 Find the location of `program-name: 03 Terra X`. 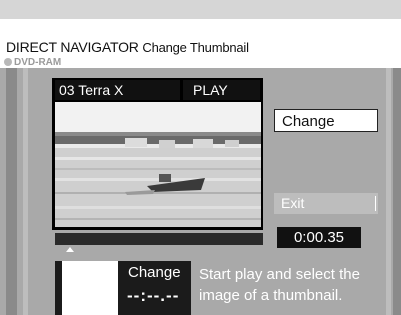

program-name: 03 Terra X is located at coordinates (117, 90).